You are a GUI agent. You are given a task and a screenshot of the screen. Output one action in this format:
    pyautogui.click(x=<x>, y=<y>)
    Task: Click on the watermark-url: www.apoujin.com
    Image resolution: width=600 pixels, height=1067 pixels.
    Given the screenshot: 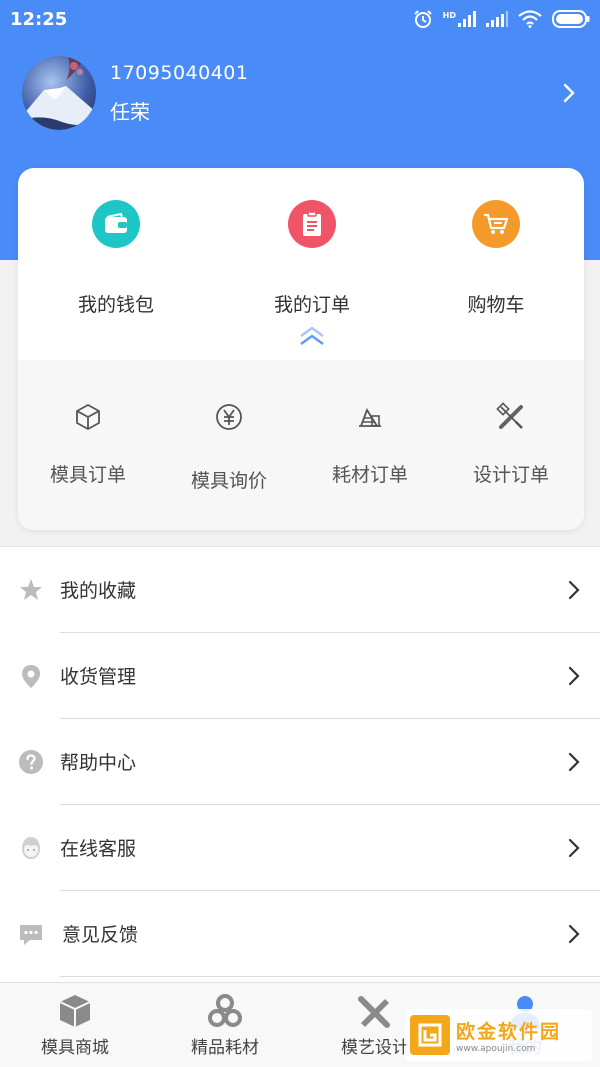 What is the action you would take?
    pyautogui.click(x=496, y=1048)
    